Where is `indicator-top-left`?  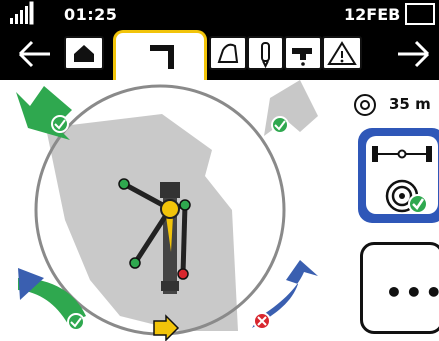
indicator-top-left is located at coordinates (44, 113).